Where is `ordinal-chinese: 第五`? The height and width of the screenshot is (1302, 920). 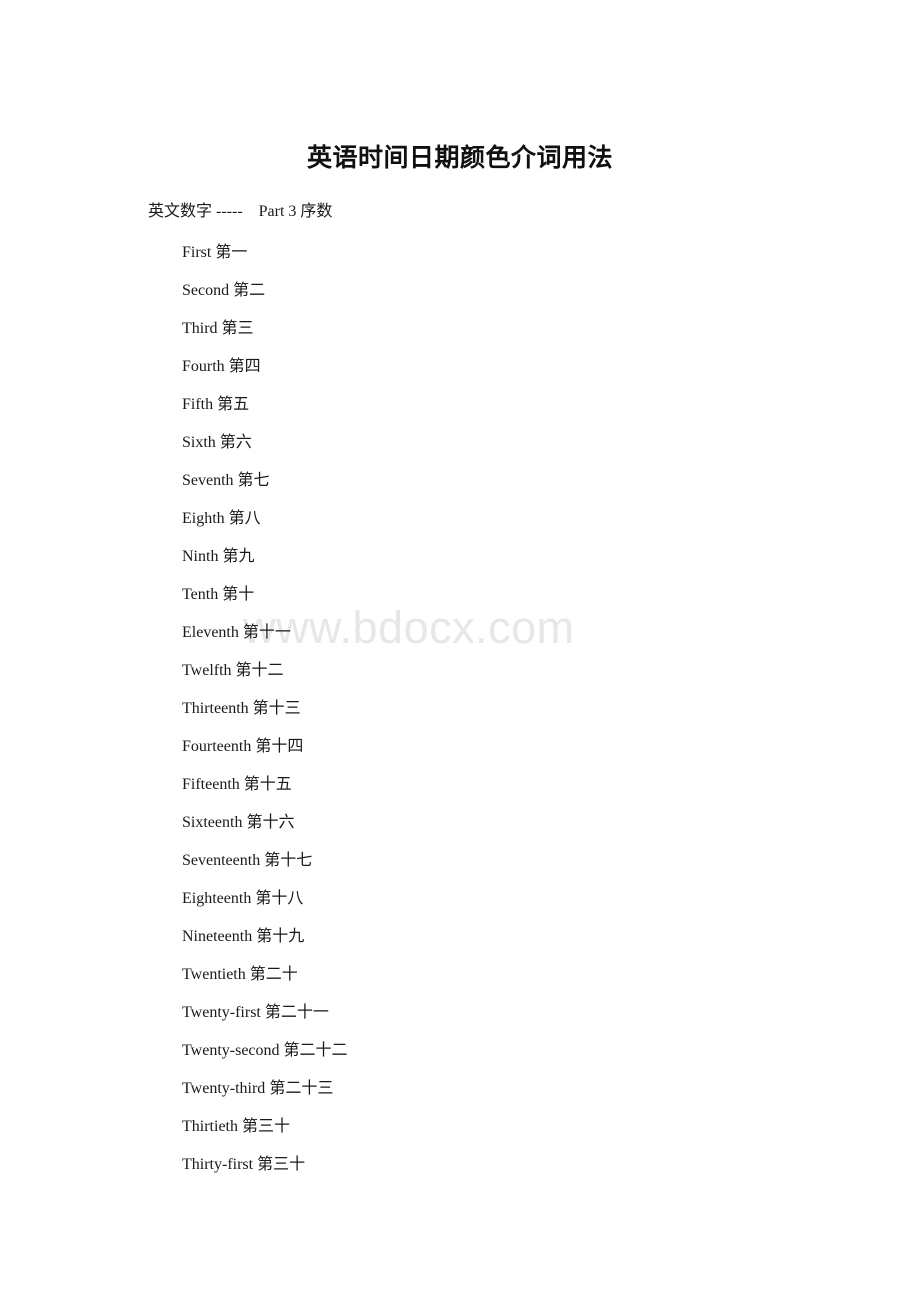
ordinal-chinese: 第五 is located at coordinates (233, 404).